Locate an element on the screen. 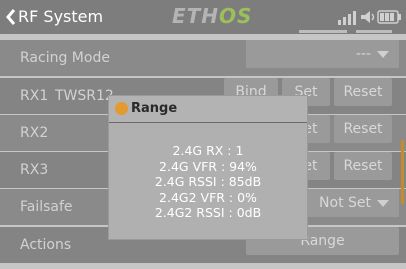  racing-mode-select: --- is located at coordinates (322, 54).